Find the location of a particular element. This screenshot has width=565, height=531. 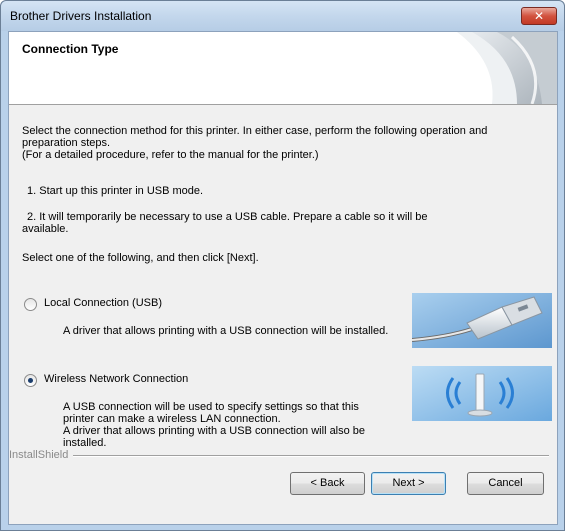

wireless-signal-icon is located at coordinates (482, 393).